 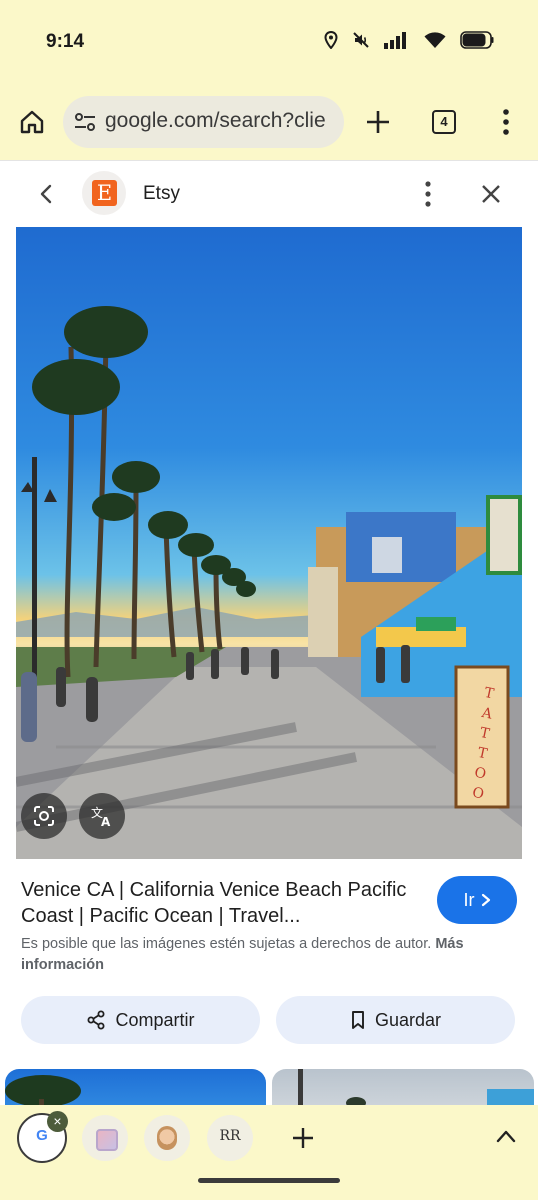 I want to click on share-button: Compartir, so click(x=140, y=1020).